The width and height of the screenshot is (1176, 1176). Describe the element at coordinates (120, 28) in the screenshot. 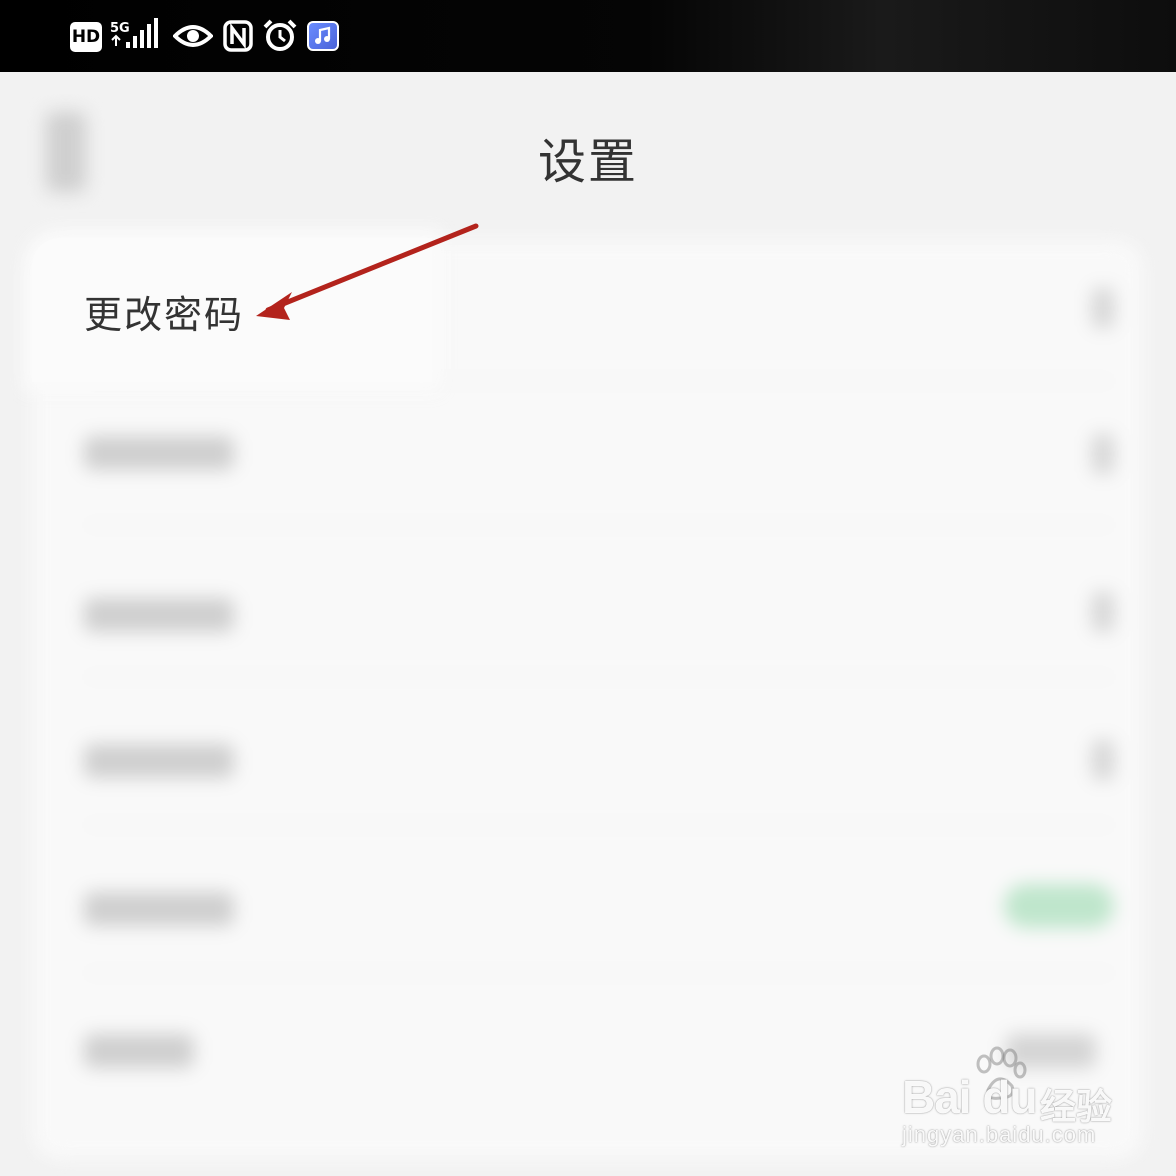

I see `network-type-label: 5G` at that location.